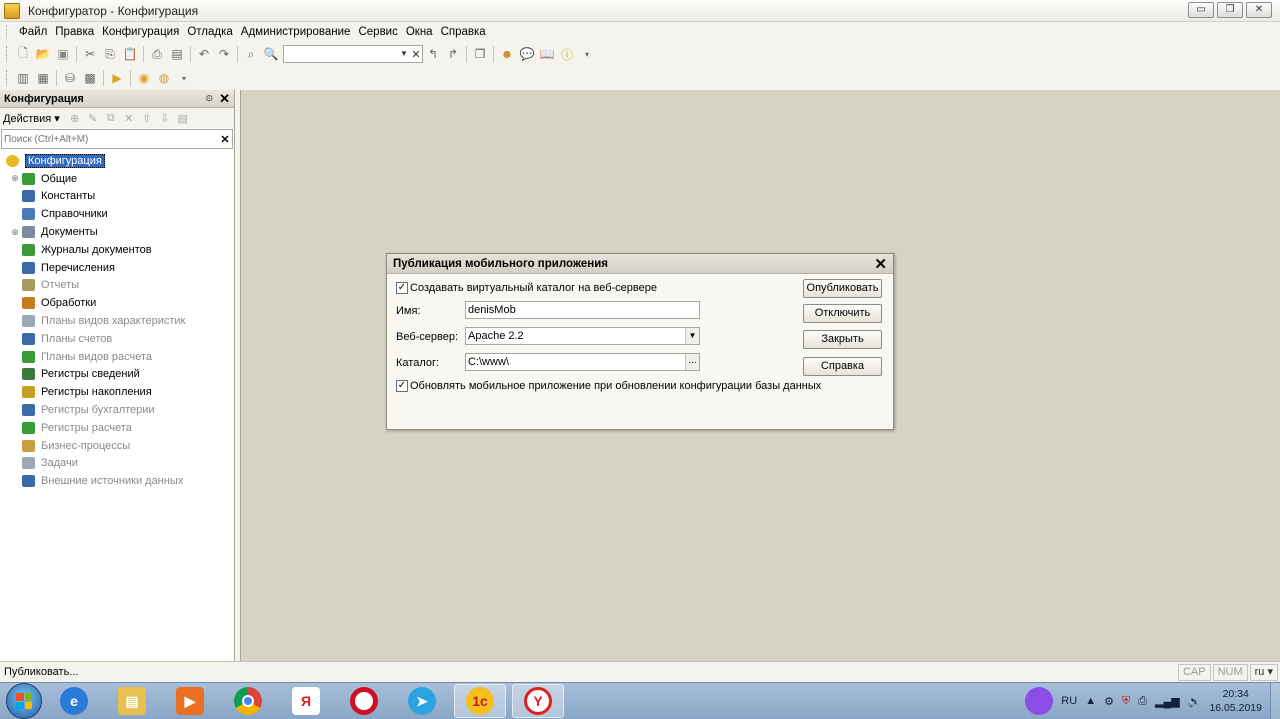  What do you see at coordinates (419, 32) in the screenshot?
I see `menu-windows: Окна` at bounding box center [419, 32].